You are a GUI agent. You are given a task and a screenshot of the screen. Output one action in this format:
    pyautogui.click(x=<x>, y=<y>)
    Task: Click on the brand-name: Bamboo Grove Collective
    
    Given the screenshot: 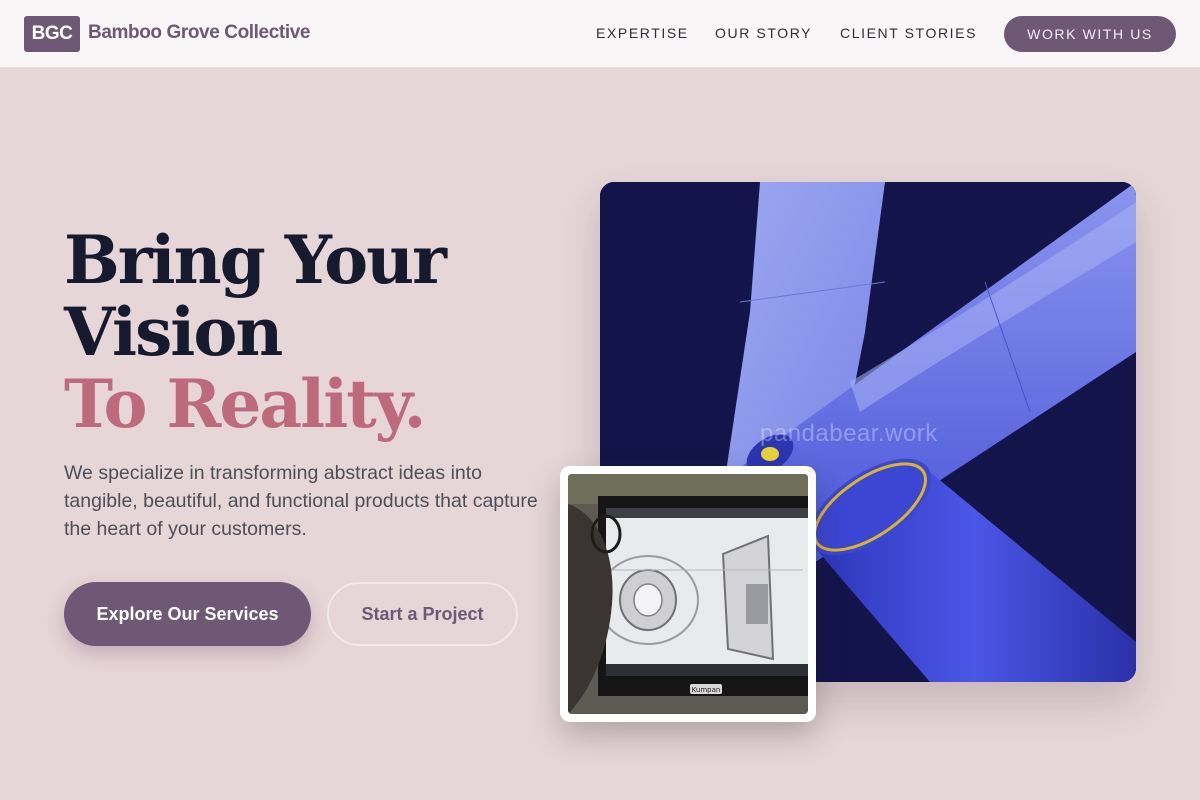 What is the action you would take?
    pyautogui.click(x=199, y=33)
    